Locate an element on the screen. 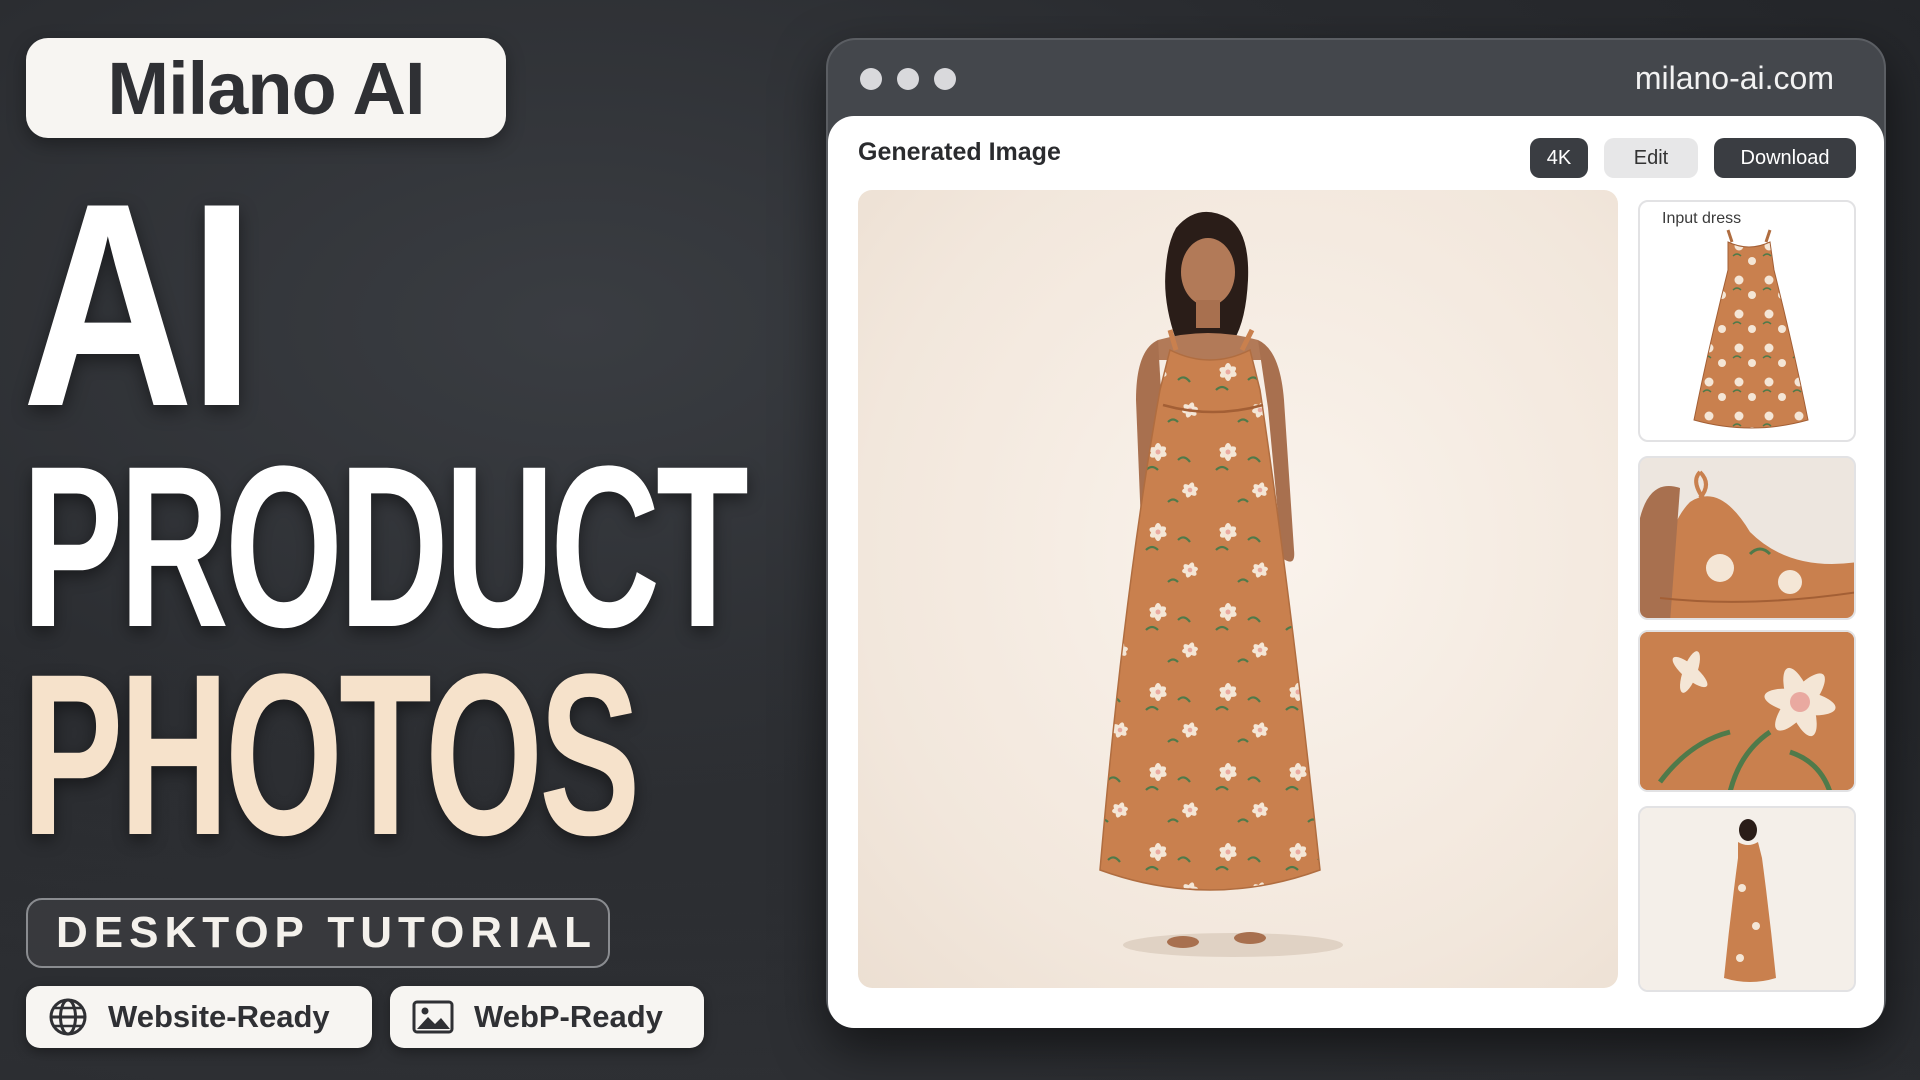  dress-flatlay-illustration is located at coordinates (1751, 329).